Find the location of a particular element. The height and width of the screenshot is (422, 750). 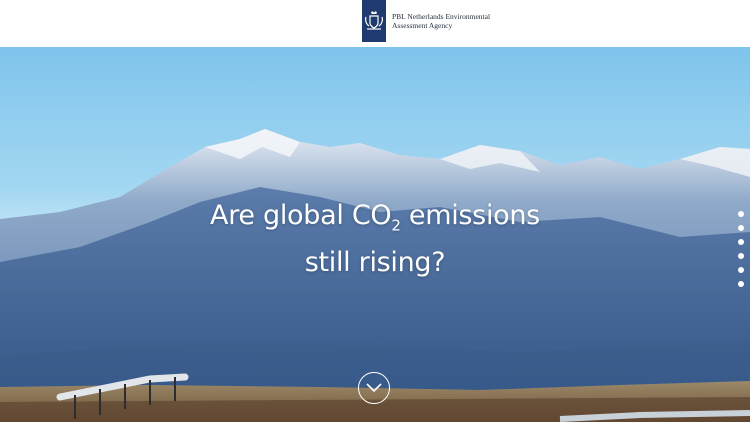

chevron-down-icon is located at coordinates (374, 388).